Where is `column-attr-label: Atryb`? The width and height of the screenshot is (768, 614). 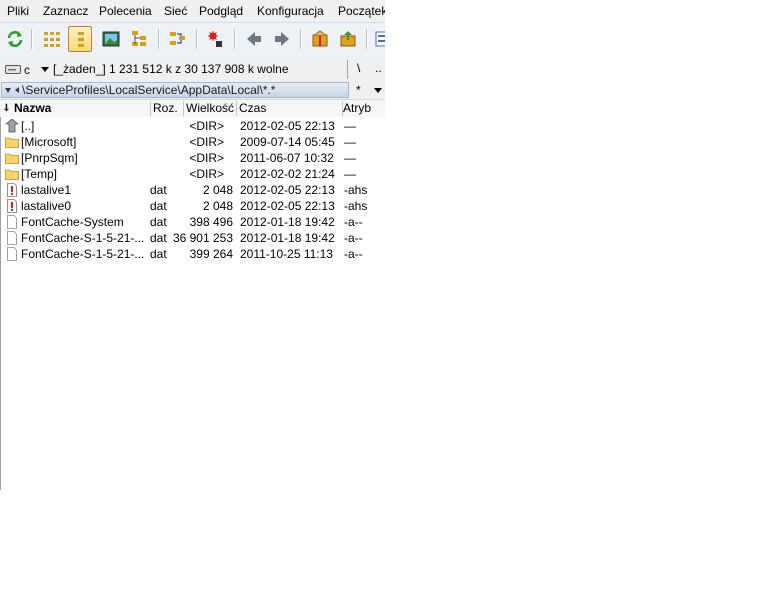 column-attr-label: Atryb is located at coordinates (357, 108).